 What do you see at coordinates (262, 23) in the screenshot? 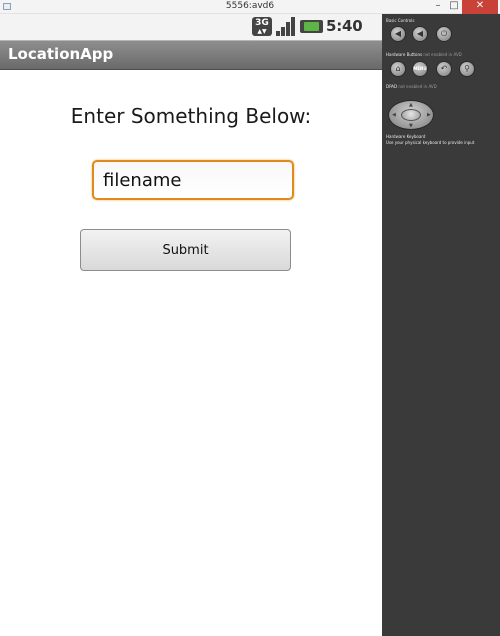
I see `network-type-label: 3G` at bounding box center [262, 23].